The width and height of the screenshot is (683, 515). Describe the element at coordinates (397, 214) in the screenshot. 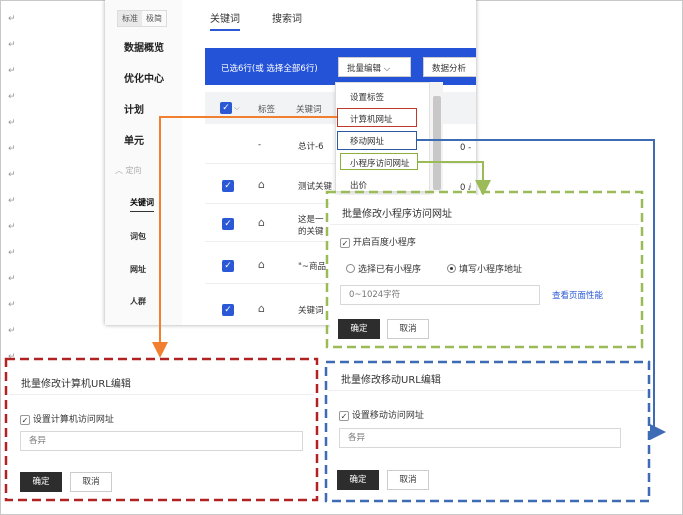

I see `miniprogram-dialog-title: 批量修改小程序访问网址` at that location.